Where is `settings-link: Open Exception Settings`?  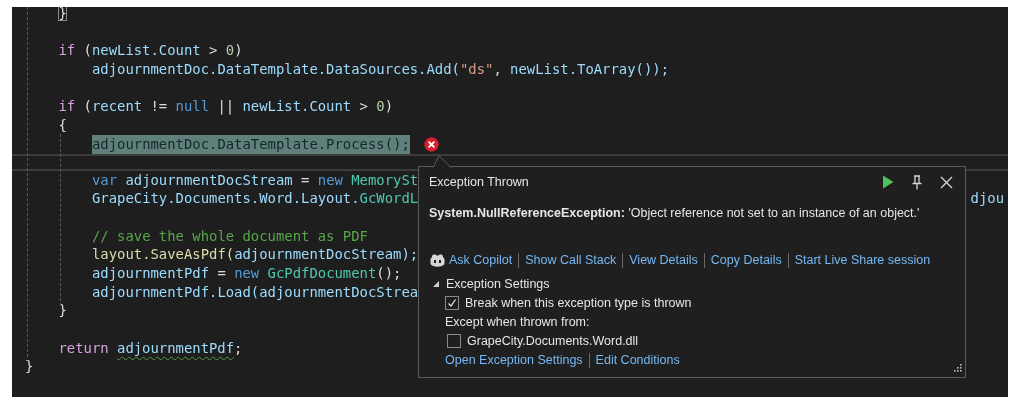
settings-link: Open Exception Settings is located at coordinates (517, 360).